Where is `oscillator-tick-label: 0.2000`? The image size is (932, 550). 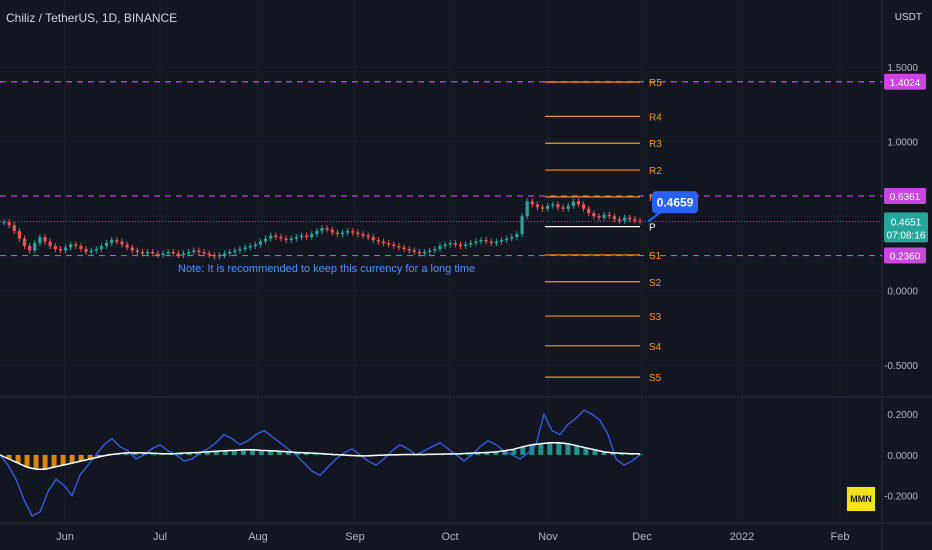 oscillator-tick-label: 0.2000 is located at coordinates (902, 415).